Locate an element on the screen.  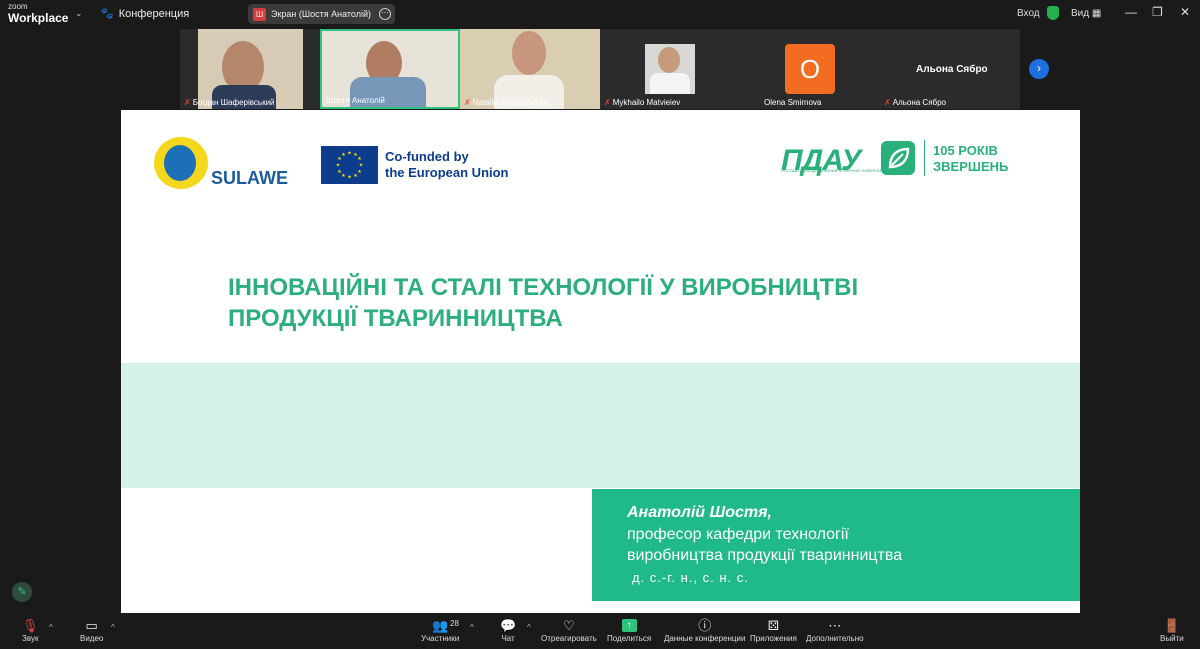
chevron-down-icon: ⌄ is located at coordinates (79, 13).